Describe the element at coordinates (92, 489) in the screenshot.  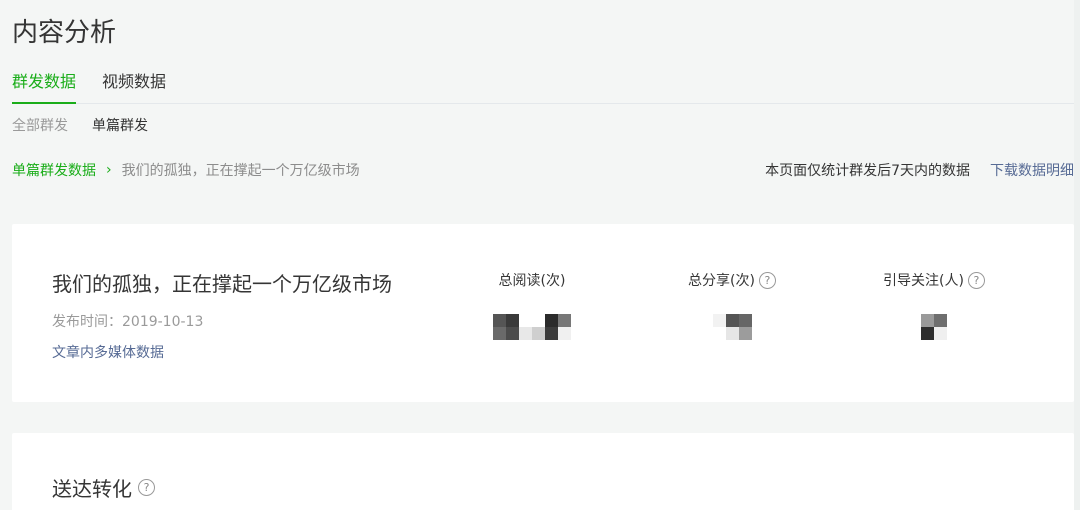
I see `conversion-title: 送达转化` at that location.